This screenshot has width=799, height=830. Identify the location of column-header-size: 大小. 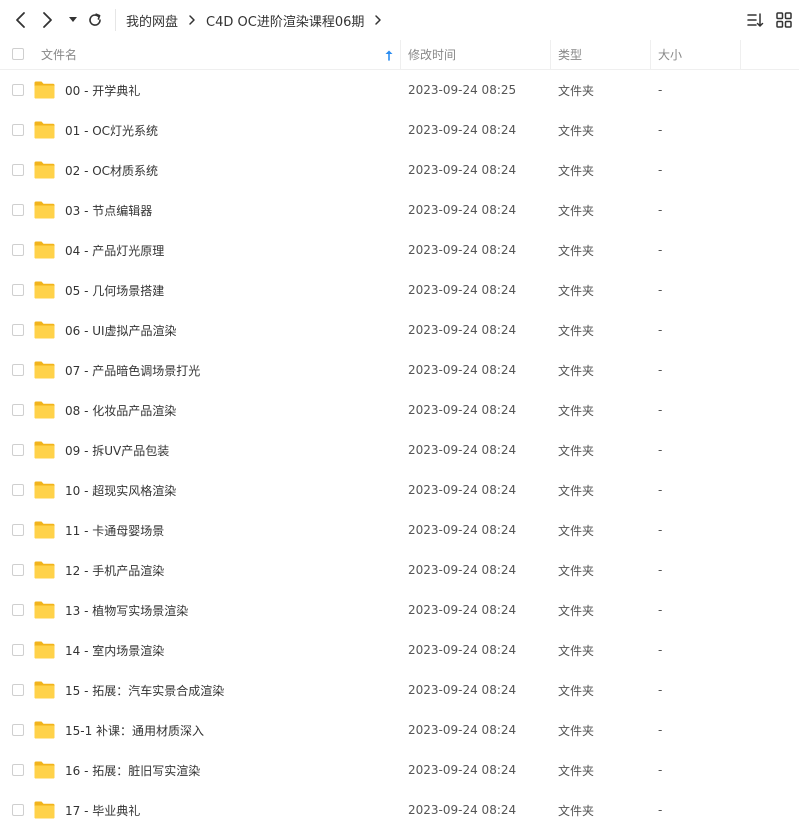
(670, 54).